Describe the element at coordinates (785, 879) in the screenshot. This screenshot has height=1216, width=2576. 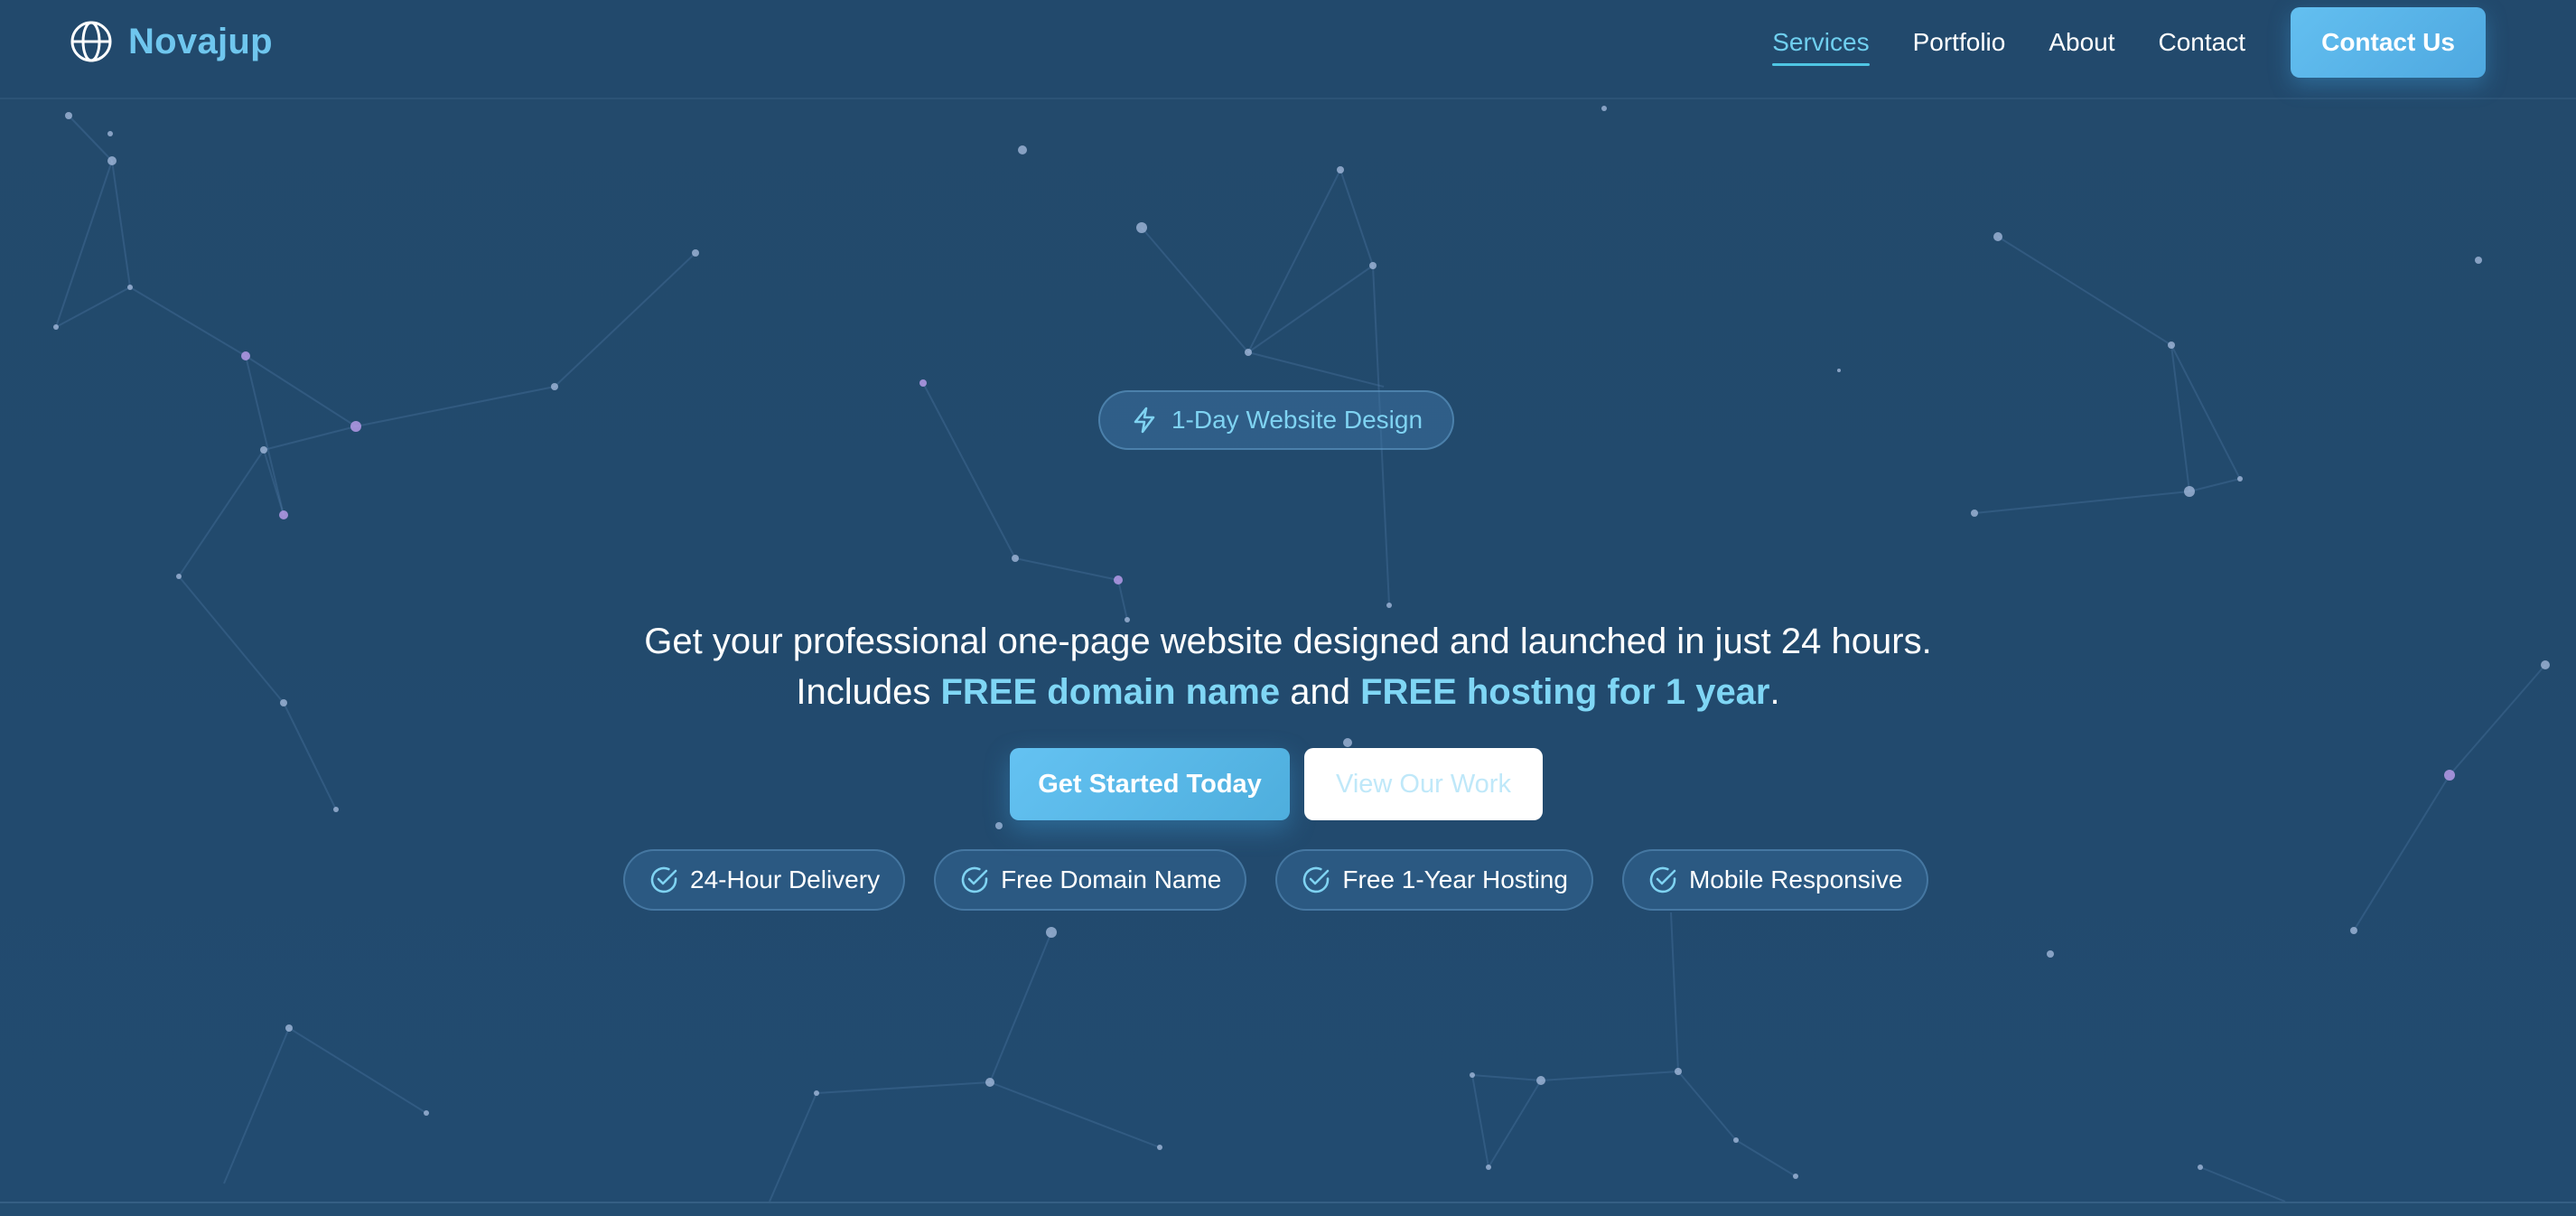
I see `feature-label: 24-Hour Delivery` at that location.